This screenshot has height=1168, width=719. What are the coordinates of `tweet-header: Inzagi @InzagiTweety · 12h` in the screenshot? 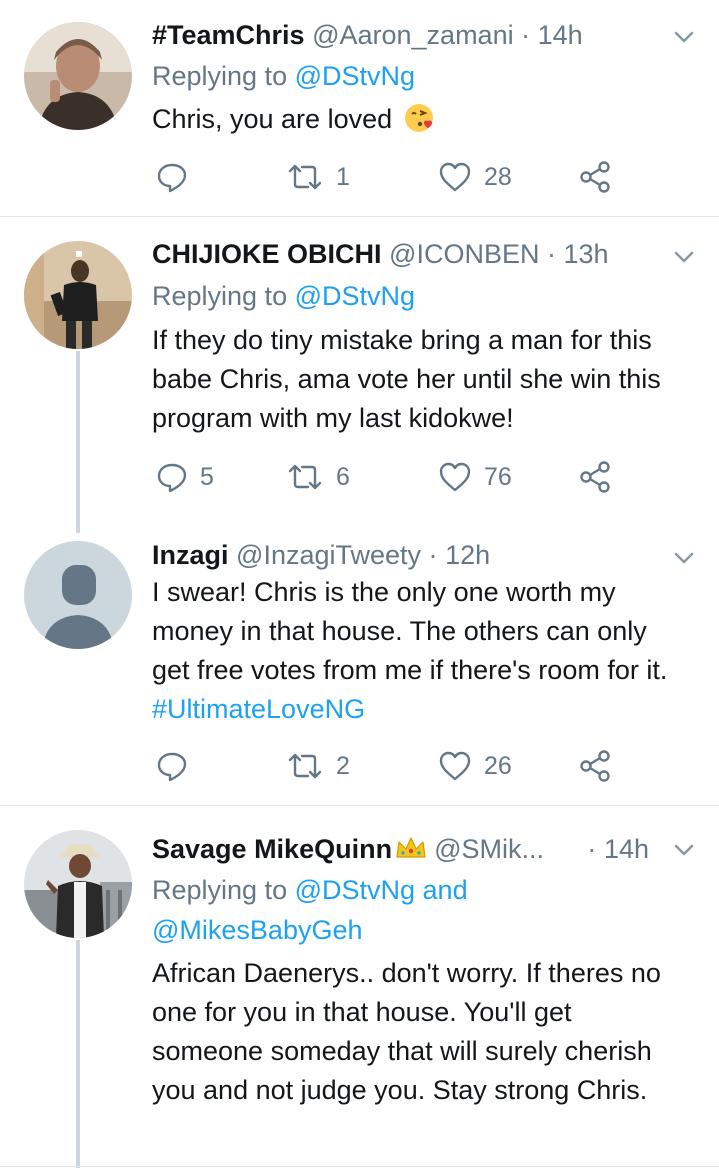 It's located at (400, 555).